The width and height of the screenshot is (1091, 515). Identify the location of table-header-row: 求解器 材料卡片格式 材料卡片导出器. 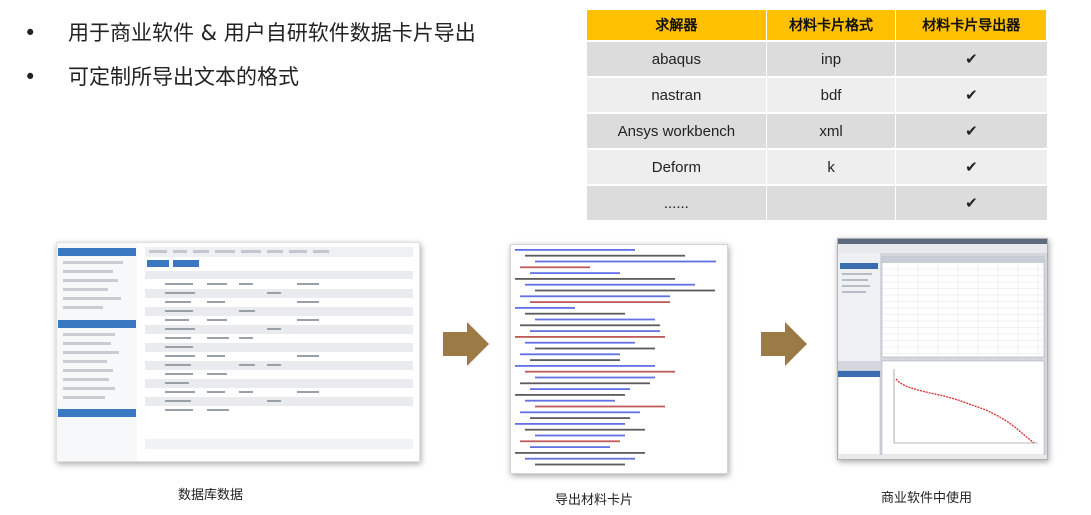
(816, 25).